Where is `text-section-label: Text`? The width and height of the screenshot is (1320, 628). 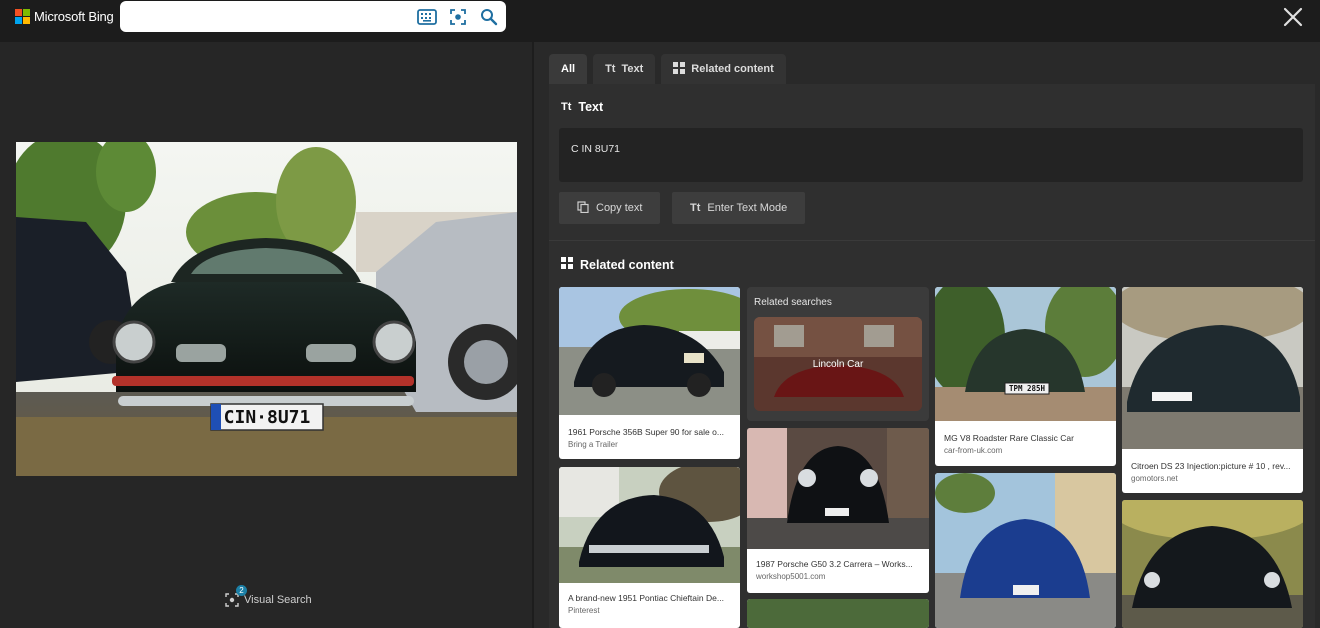 text-section-label: Text is located at coordinates (591, 107).